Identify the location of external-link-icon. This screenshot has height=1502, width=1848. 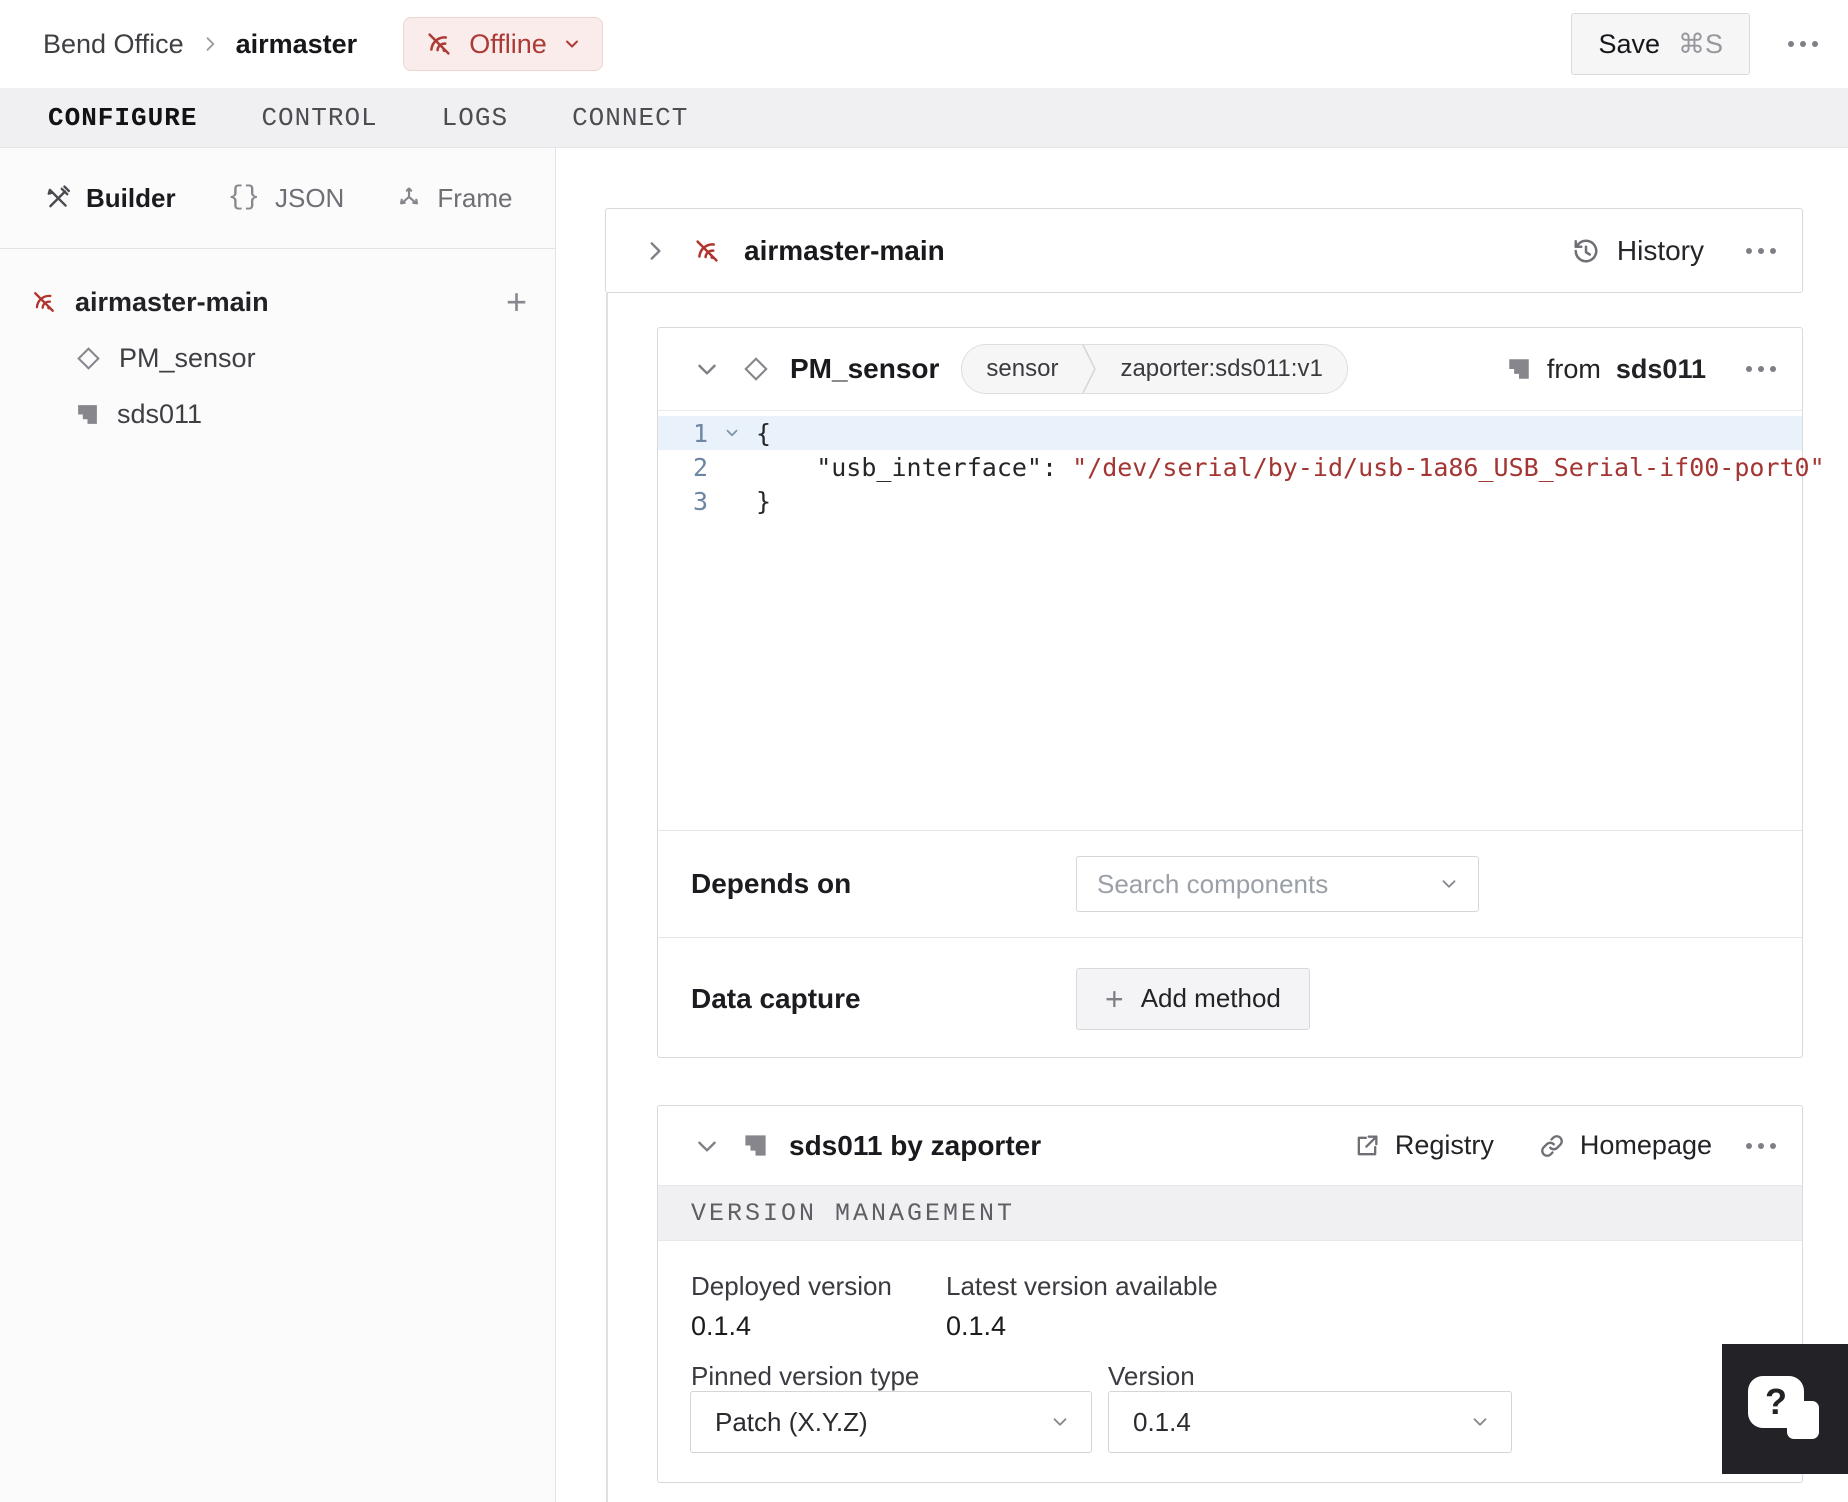
(1367, 1146).